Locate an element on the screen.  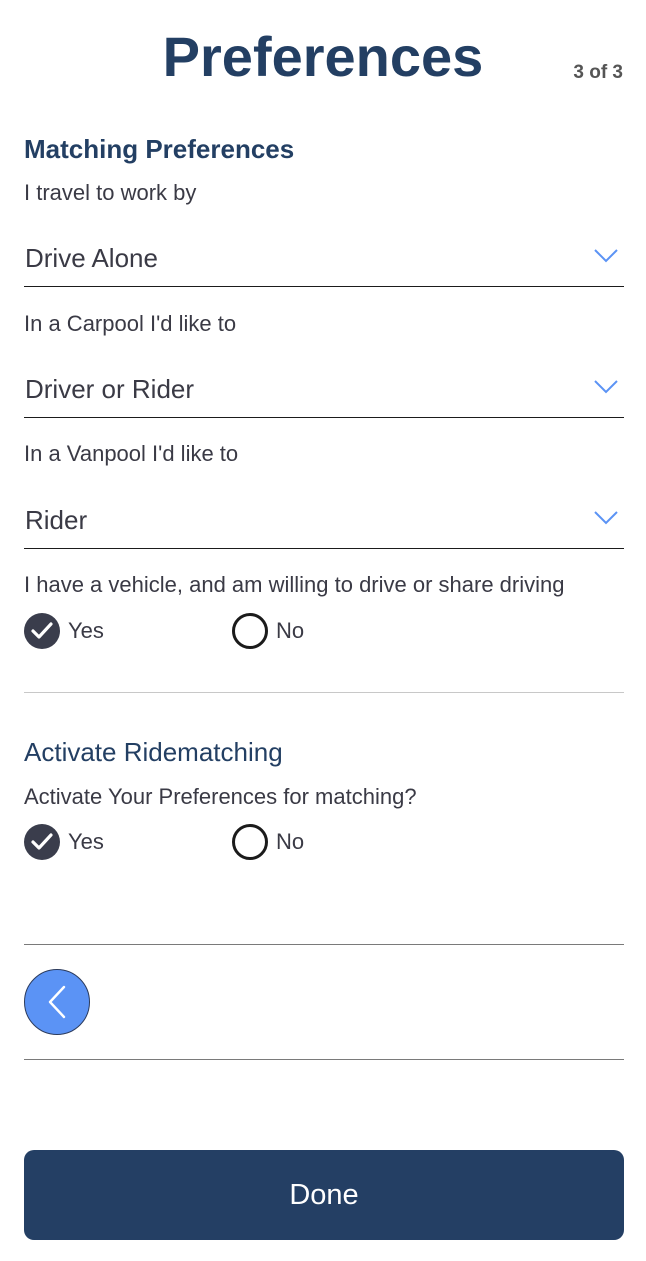
activate-question-label: Activate Your Preferences for matching? is located at coordinates (220, 796).